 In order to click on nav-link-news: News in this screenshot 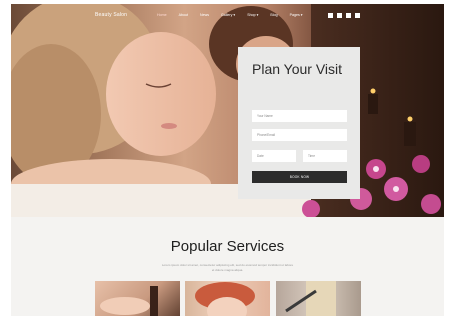, I will do `click(204, 15)`.